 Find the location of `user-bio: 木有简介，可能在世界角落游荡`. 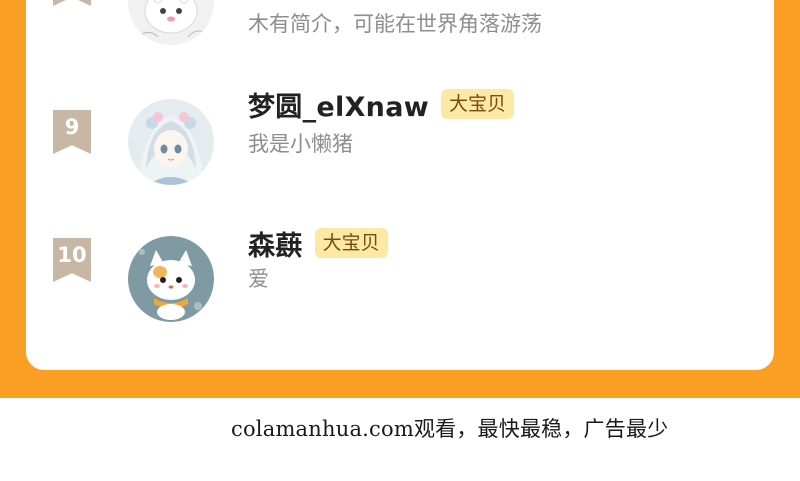

user-bio: 木有简介，可能在世界角落游荡 is located at coordinates (395, 24).